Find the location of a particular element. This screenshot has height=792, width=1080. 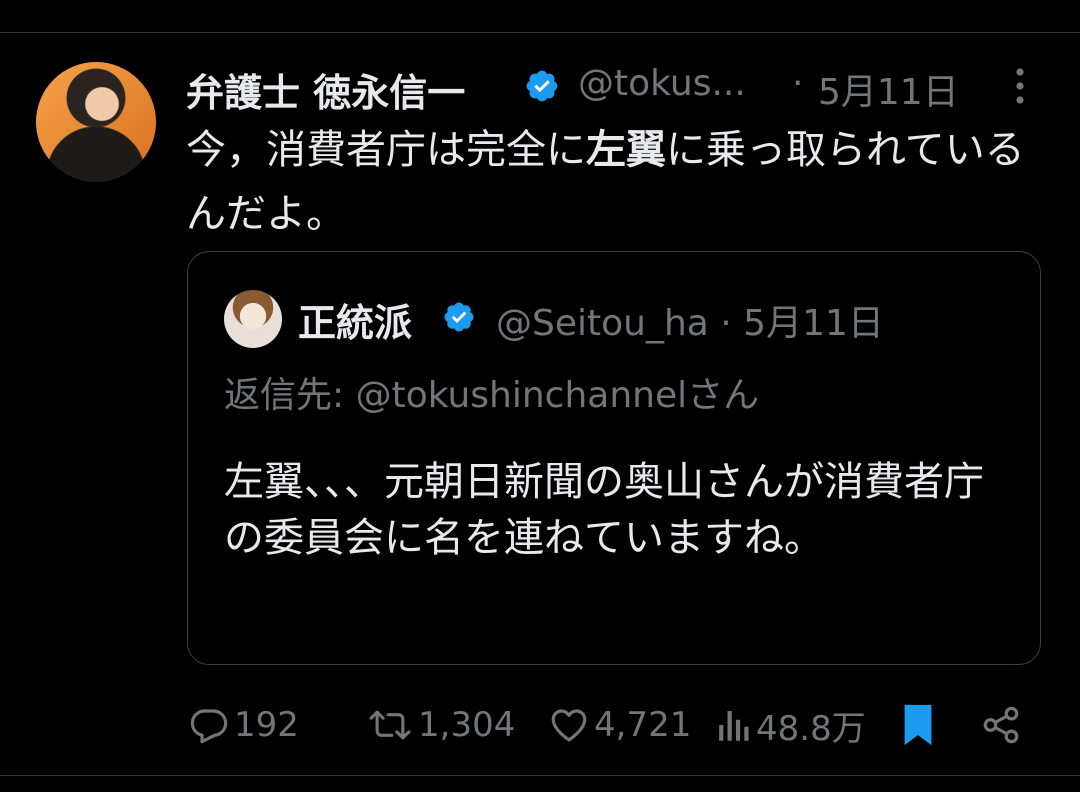

author-name: 弁護士 徳永信一 is located at coordinates (325, 89).